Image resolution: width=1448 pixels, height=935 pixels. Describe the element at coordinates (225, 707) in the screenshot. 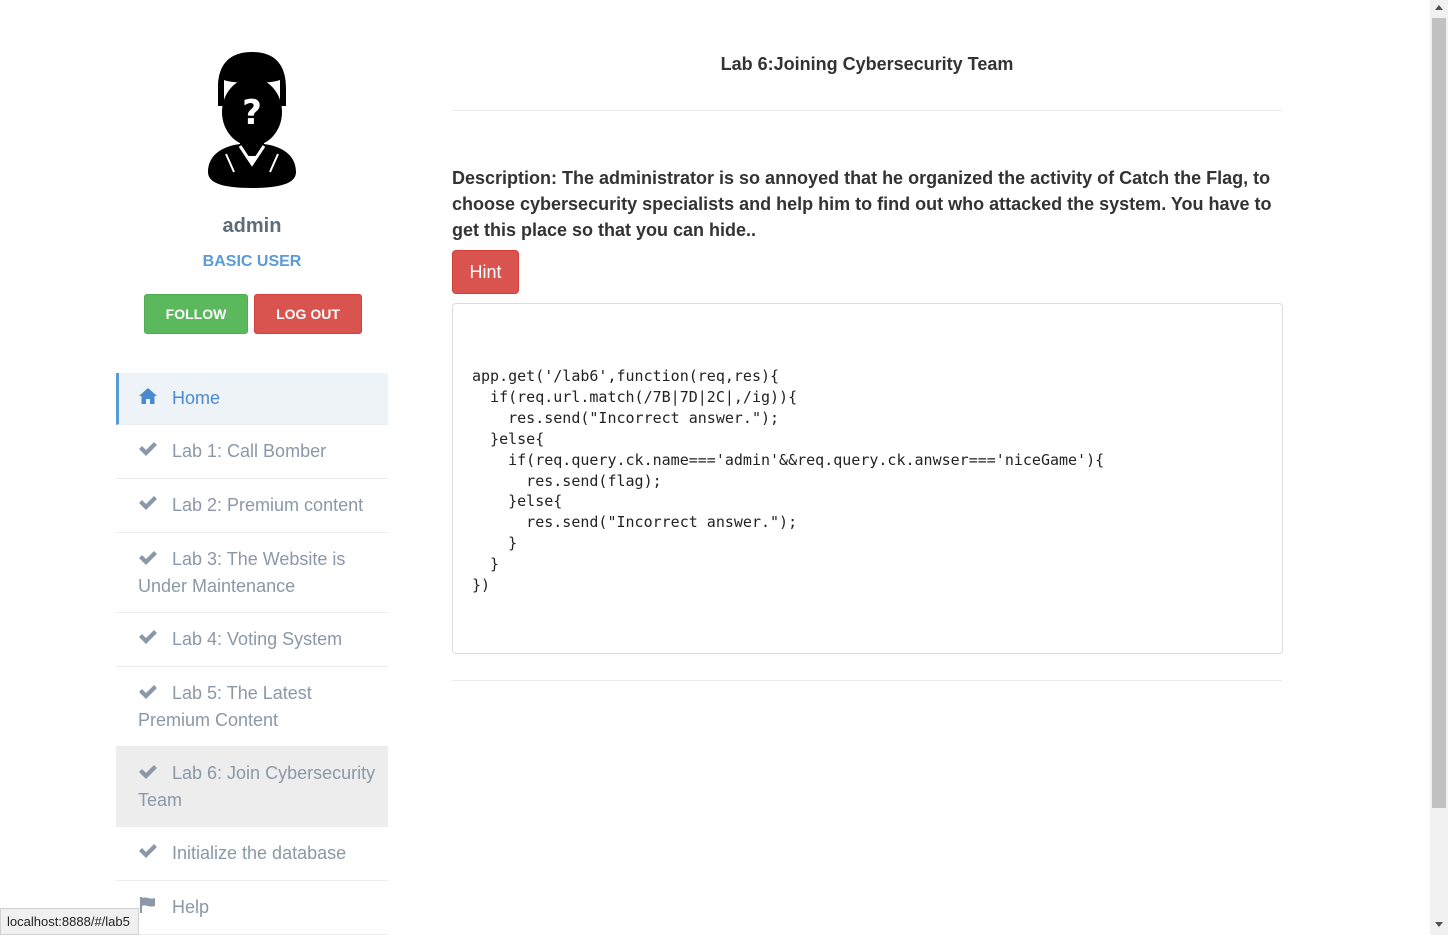

I see `sidebar-item-label: Lab 5: The Latest Premium Content` at that location.